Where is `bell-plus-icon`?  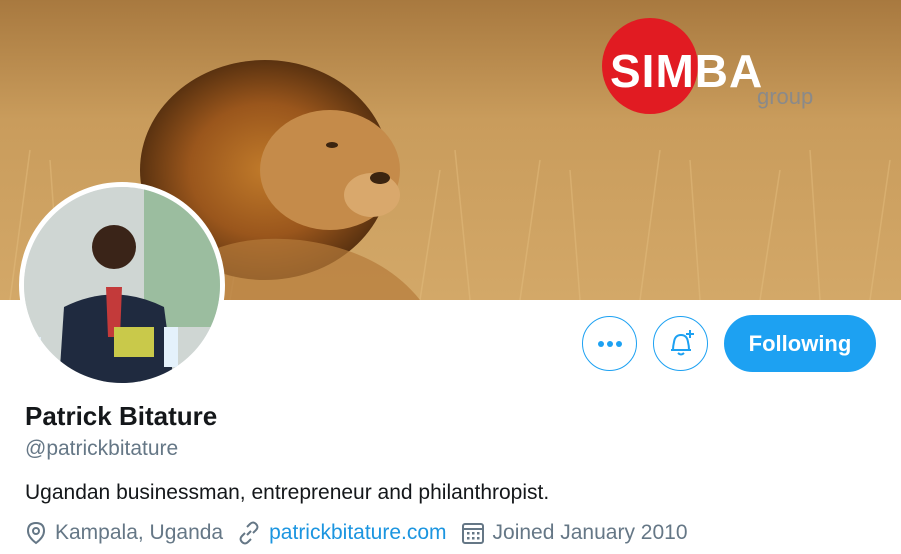 bell-plus-icon is located at coordinates (682, 342).